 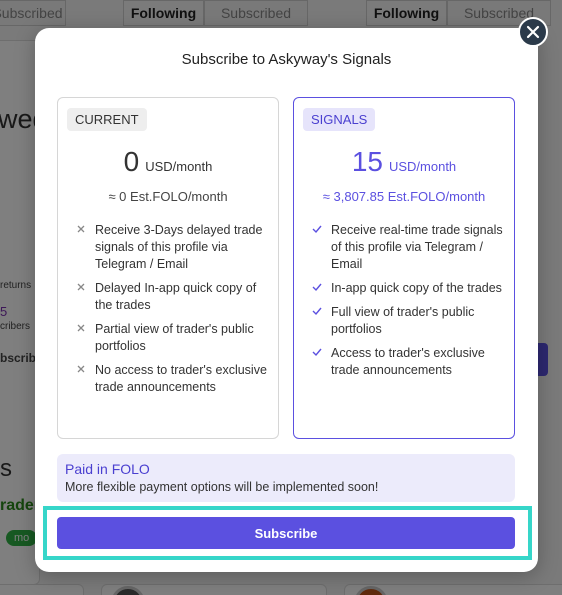 I want to click on est-folo: ≈ 3,807.85 Est.FOLO/month, so click(x=404, y=196).